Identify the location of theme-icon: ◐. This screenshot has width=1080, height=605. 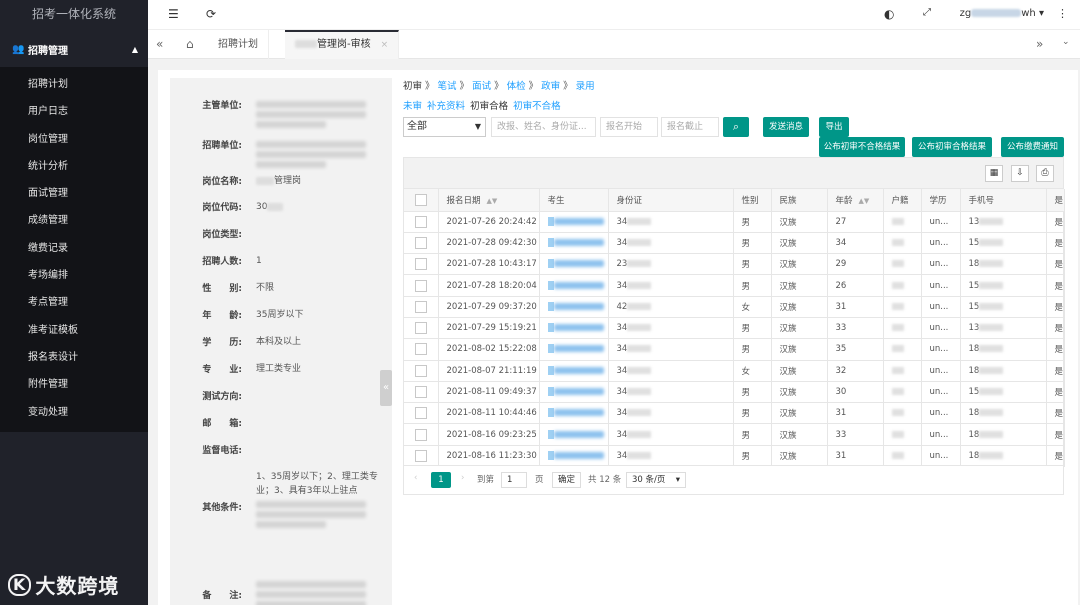
(889, 14).